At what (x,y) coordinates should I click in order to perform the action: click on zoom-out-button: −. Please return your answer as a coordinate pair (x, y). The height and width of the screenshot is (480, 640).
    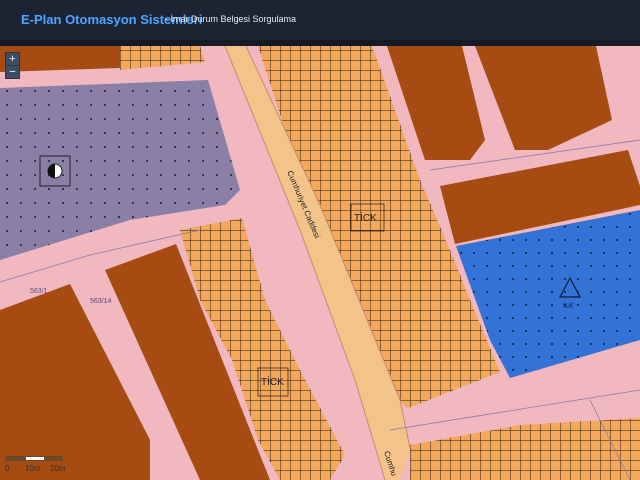
    Looking at the image, I should click on (12, 72).